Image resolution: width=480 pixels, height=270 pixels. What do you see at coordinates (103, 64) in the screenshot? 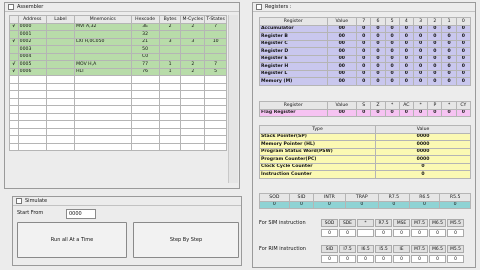
I see `assembler-cell: MOV H,A` at bounding box center [103, 64].